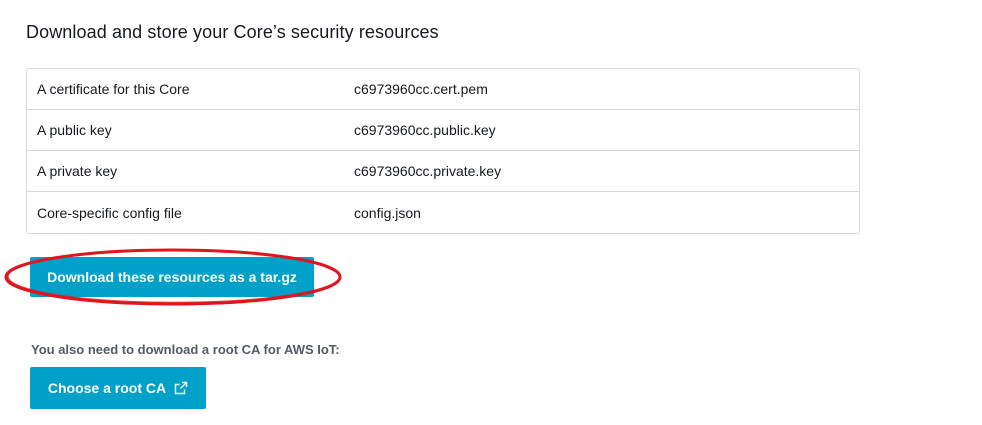 This screenshot has height=425, width=982. I want to click on choose-root-ca-label: Choose a root CA, so click(107, 388).